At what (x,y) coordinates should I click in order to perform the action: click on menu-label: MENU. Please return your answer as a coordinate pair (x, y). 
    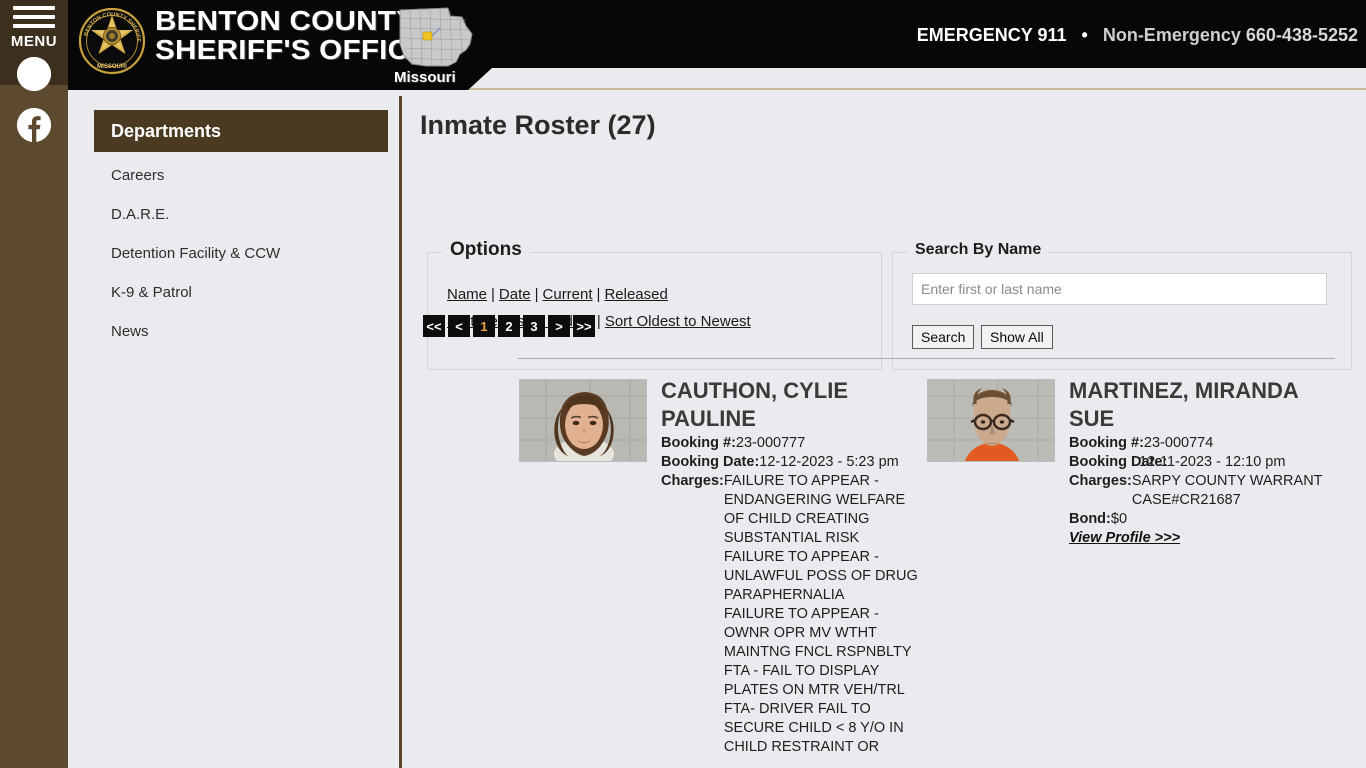
    Looking at the image, I should click on (34, 41).